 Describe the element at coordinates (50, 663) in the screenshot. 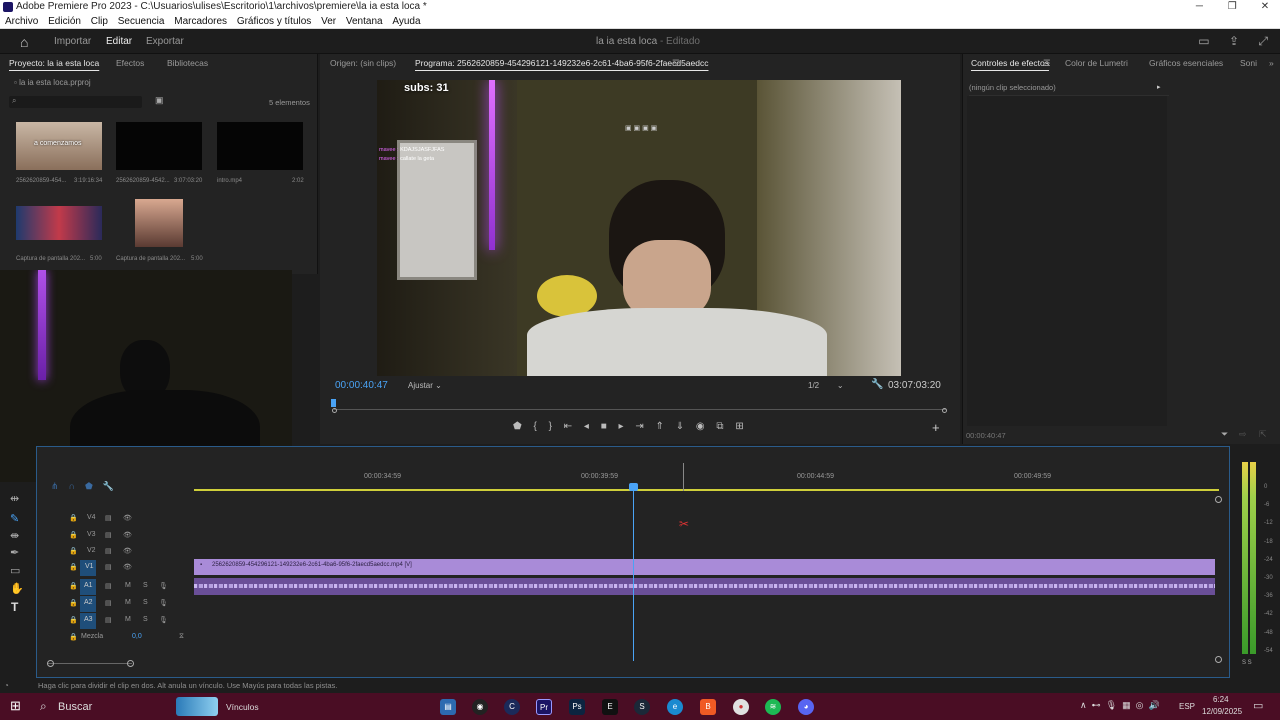

I see `scroll-handle-left` at that location.